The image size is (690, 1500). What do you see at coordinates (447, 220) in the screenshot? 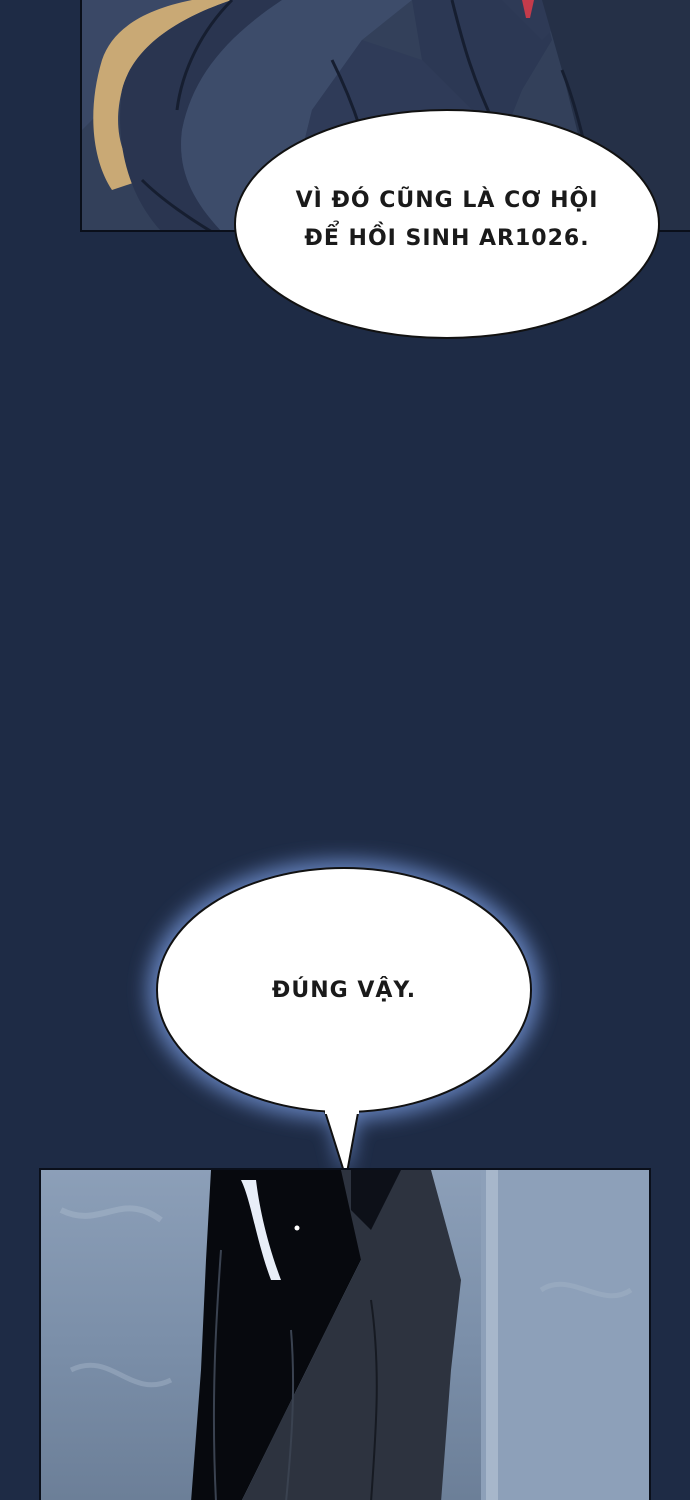
I see `speech-bubble-1-text: Vì đó cũng là cơ hội để hồi sinh AR1026.` at bounding box center [447, 220].